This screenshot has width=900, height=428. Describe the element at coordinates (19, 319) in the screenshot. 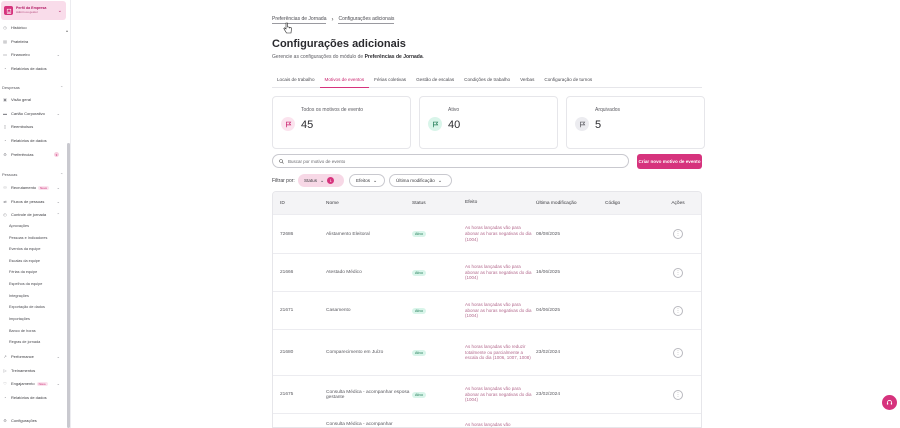

I see `sidebar-subitem-importacoes: Importações` at that location.